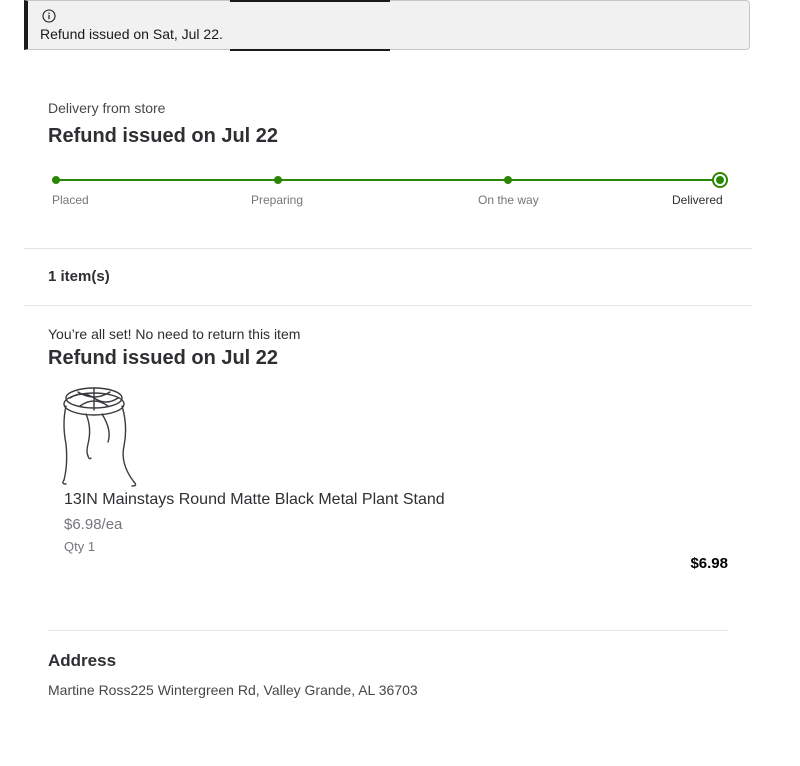 The width and height of the screenshot is (800, 766). What do you see at coordinates (70, 200) in the screenshot?
I see `step-label-placed: Placed` at bounding box center [70, 200].